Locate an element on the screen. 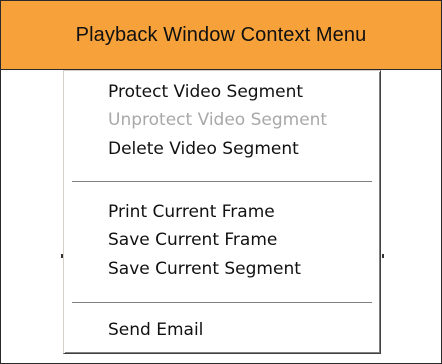 Image resolution: width=442 pixels, height=364 pixels. figure-title: Playback Window Context Menu is located at coordinates (221, 34).